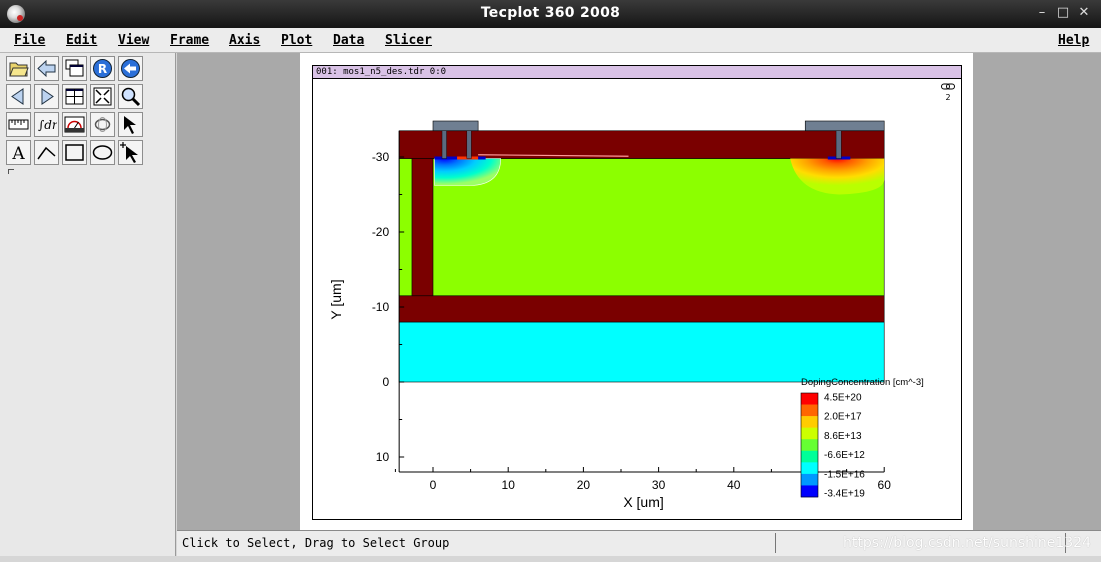 The height and width of the screenshot is (562, 1101). What do you see at coordinates (659, 485) in the screenshot?
I see `x-tick-label: 30` at bounding box center [659, 485].